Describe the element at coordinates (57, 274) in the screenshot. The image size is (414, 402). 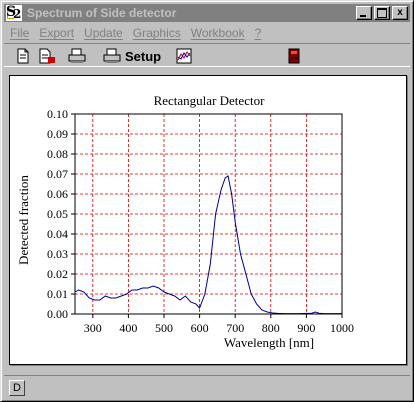
I see `y-tick-label: 0.02` at that location.